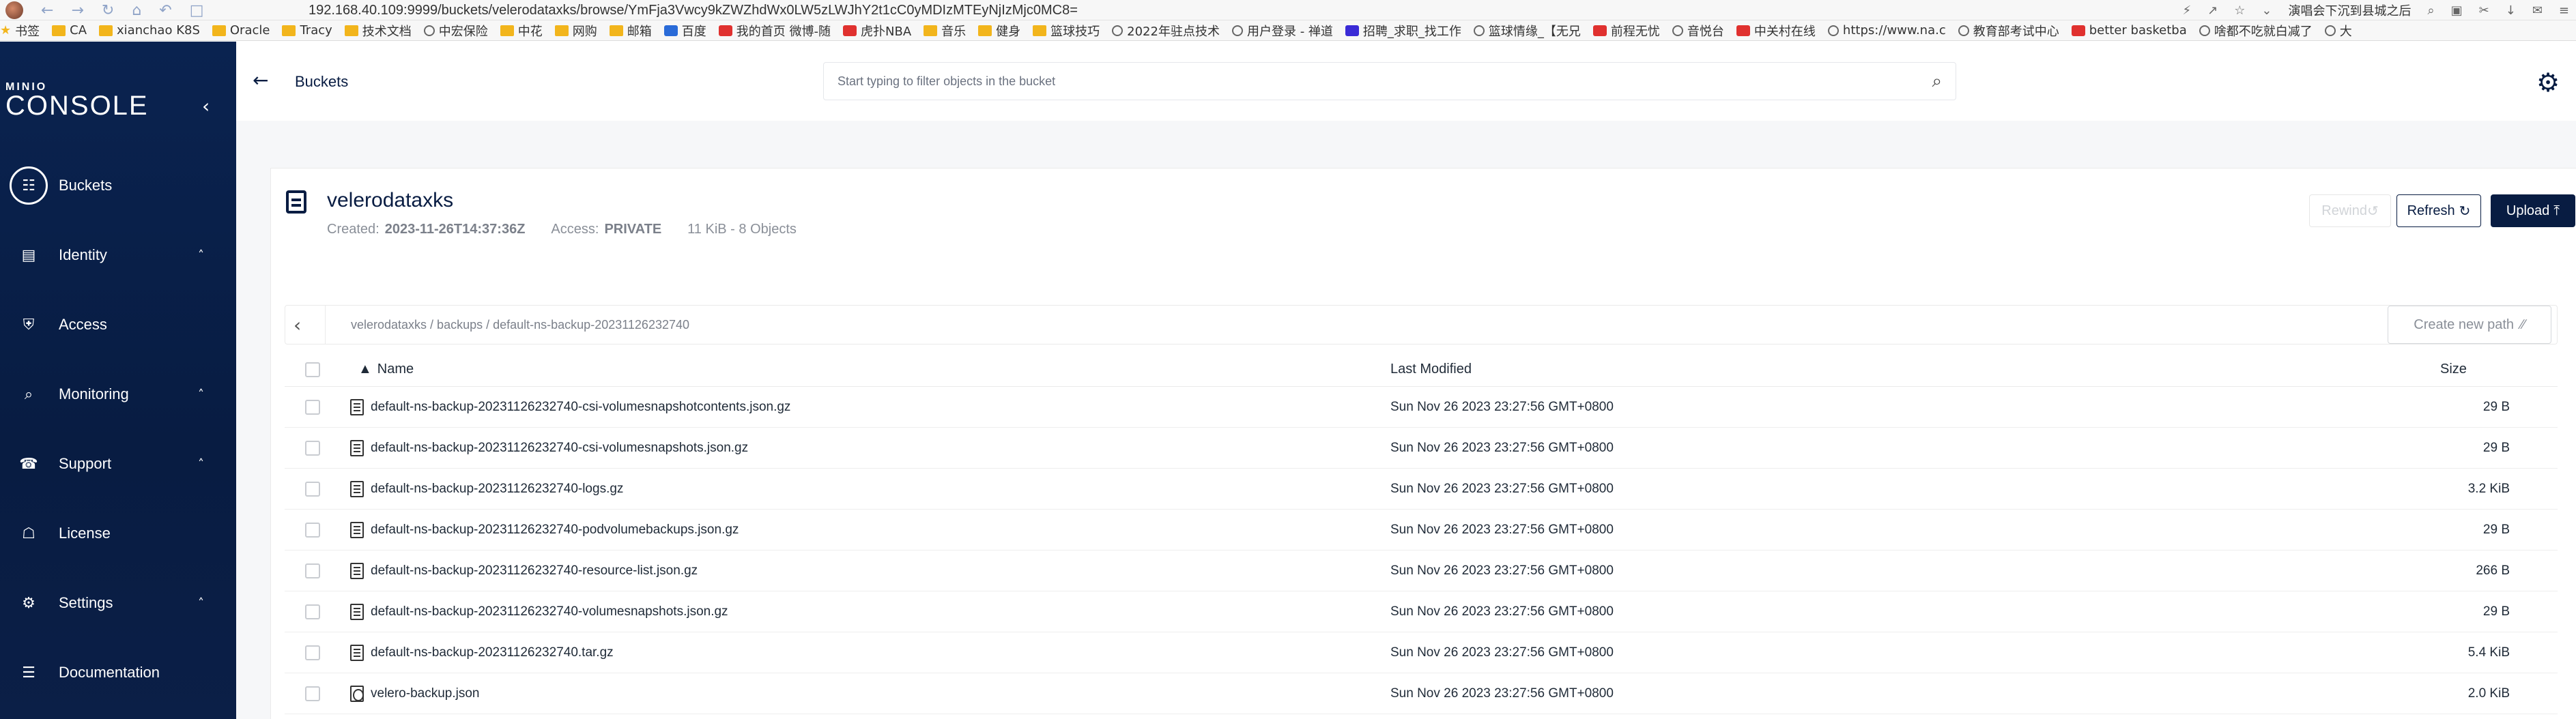 This screenshot has width=2576, height=719. I want to click on object-name: default-ns-backup-20231126232740.tar.gz, so click(492, 652).